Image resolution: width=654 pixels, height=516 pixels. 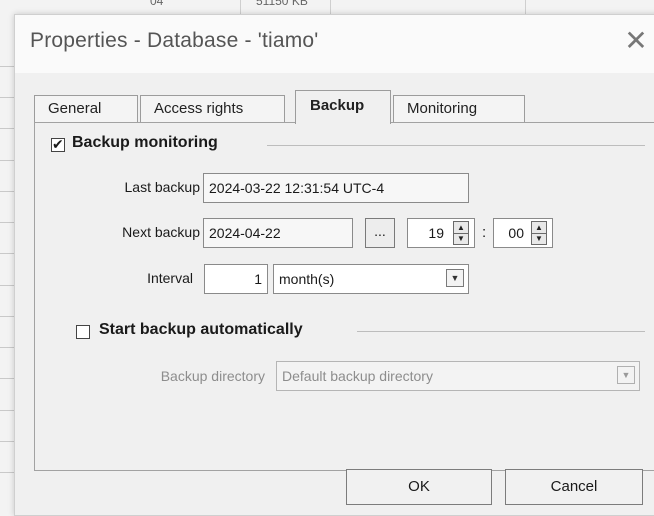 What do you see at coordinates (212, 376) in the screenshot?
I see `backup-directory-label: Backup directory` at bounding box center [212, 376].